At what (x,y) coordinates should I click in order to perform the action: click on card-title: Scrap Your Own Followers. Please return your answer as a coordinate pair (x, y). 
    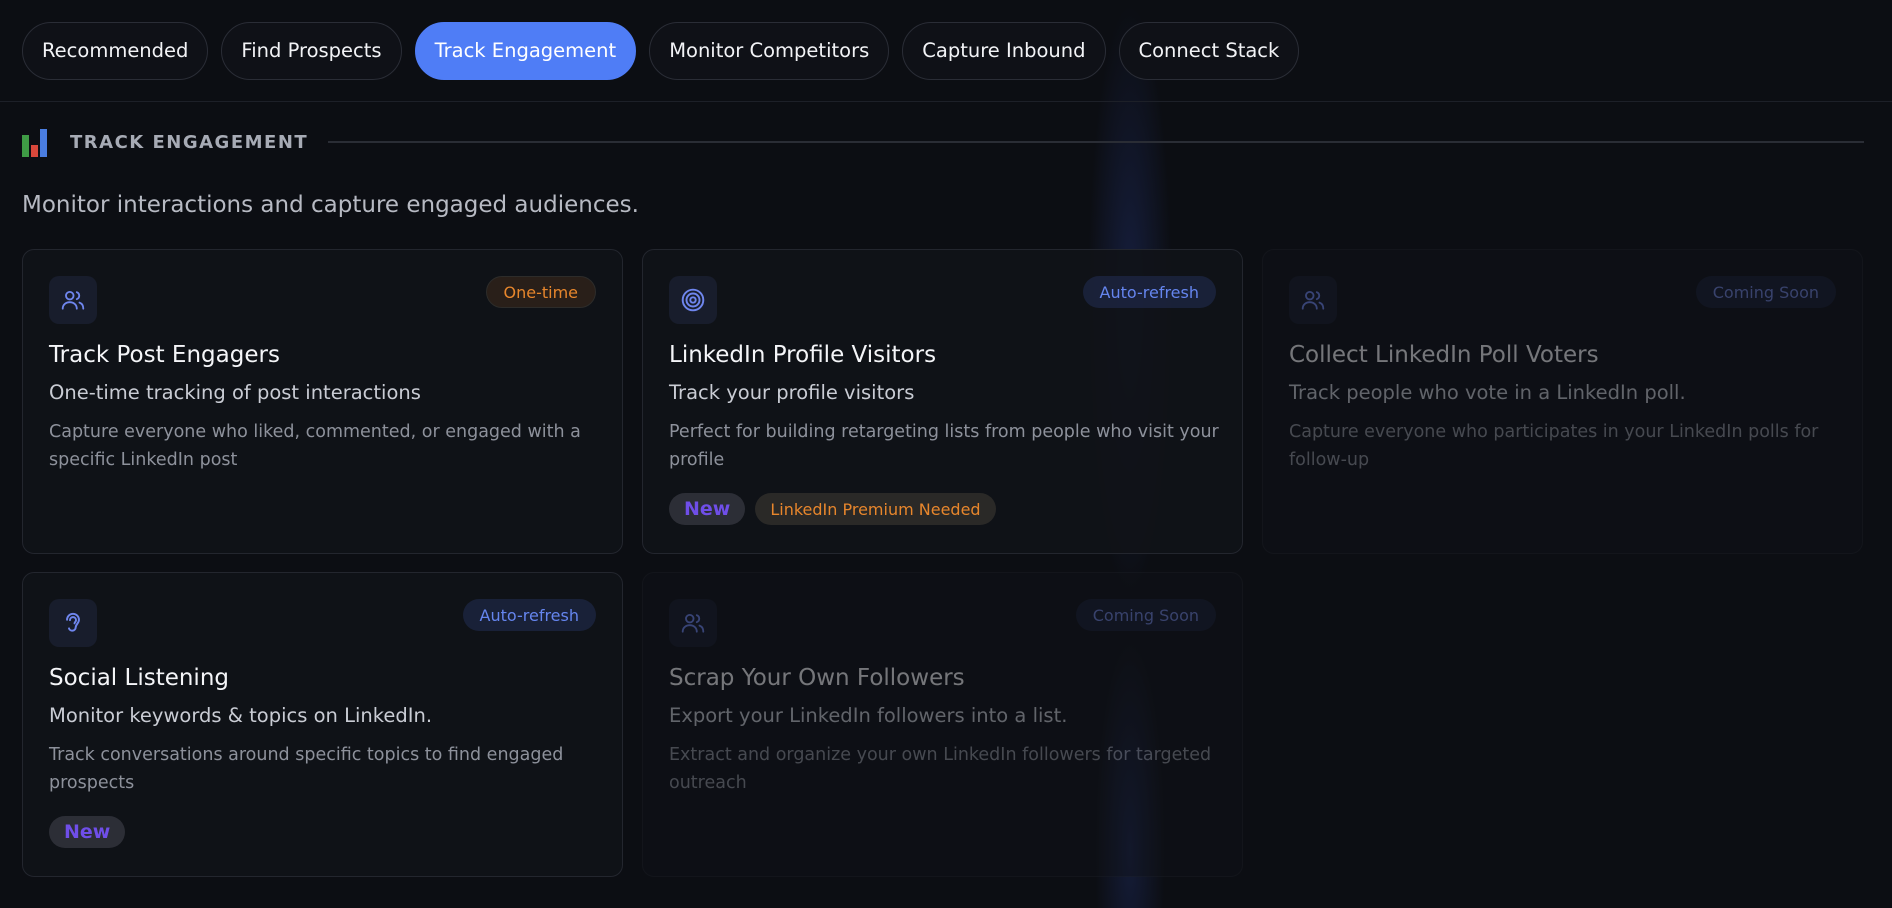
    Looking at the image, I should click on (817, 678).